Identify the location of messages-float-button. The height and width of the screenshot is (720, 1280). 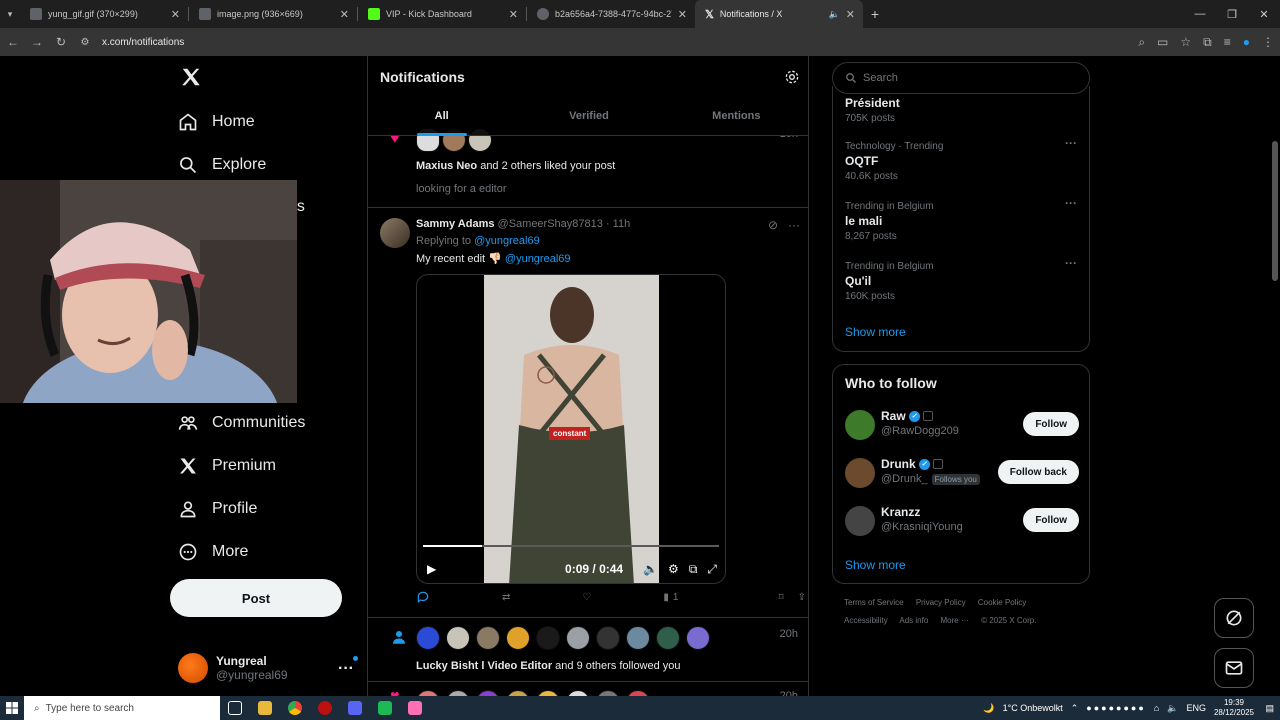
(1234, 668).